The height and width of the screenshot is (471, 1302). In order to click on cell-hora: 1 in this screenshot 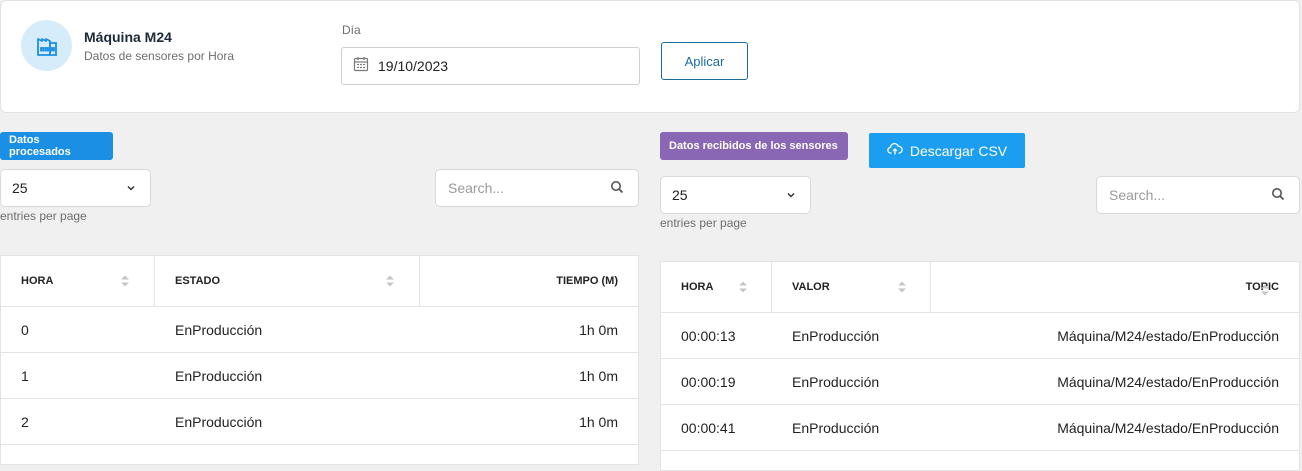, I will do `click(25, 375)`.